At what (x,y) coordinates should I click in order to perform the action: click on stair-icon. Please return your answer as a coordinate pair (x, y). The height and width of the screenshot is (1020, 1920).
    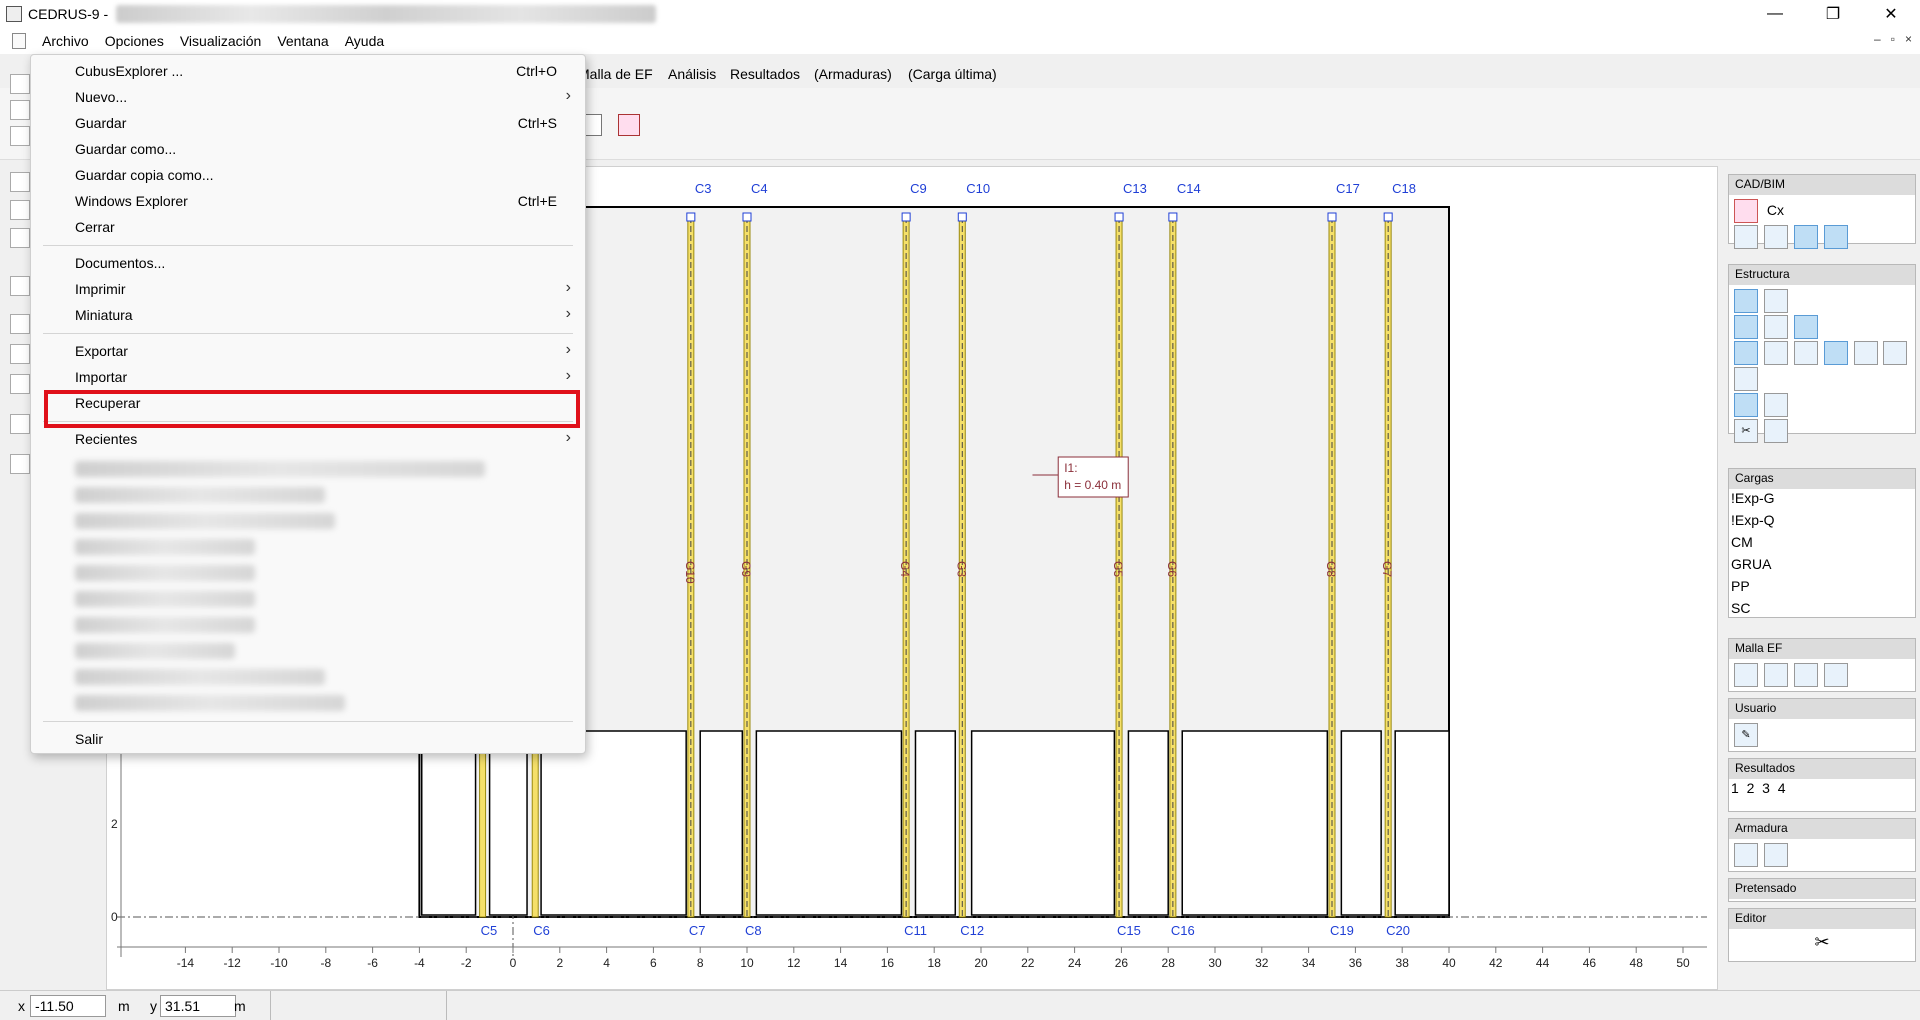
    Looking at the image, I should click on (1746, 405).